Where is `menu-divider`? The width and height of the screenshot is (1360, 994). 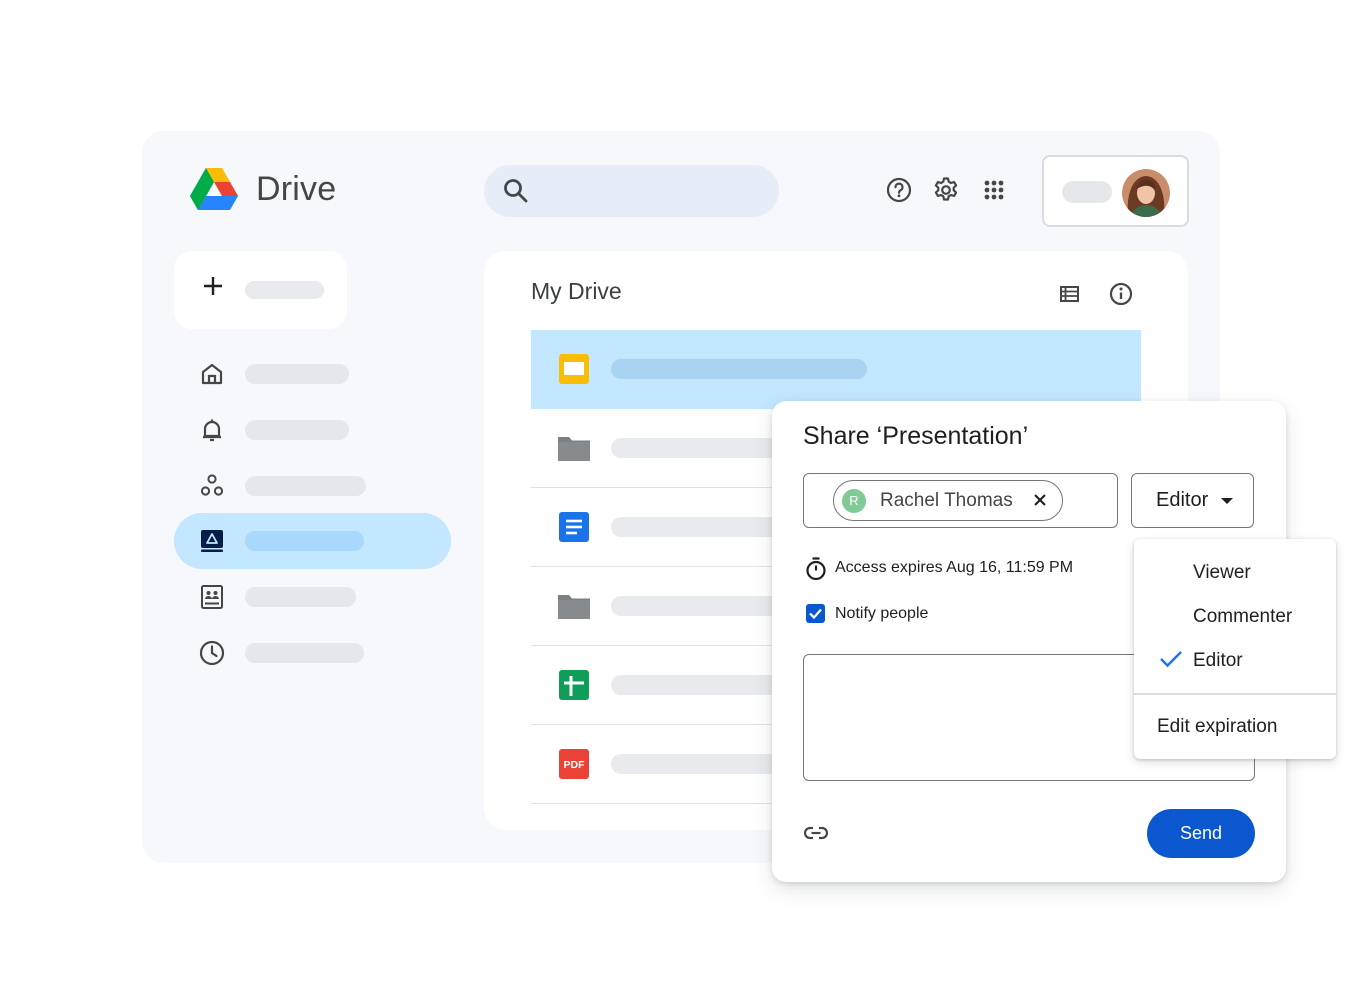
menu-divider is located at coordinates (1235, 694).